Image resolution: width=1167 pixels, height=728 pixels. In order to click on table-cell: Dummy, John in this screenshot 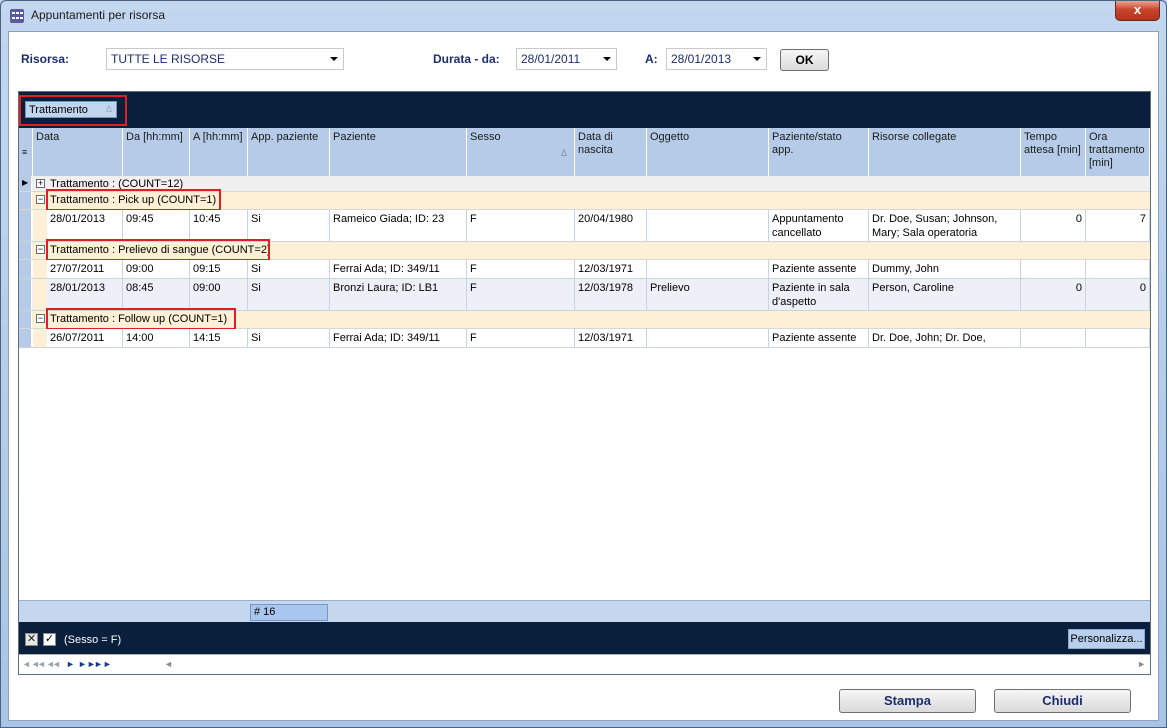, I will do `click(945, 269)`.